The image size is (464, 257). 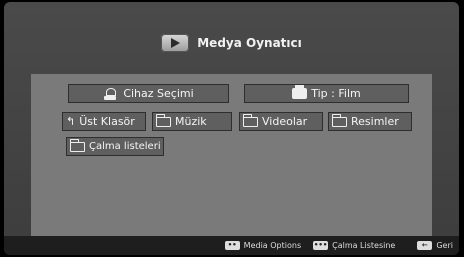 I want to click on folder-music: Müzik, so click(x=192, y=121).